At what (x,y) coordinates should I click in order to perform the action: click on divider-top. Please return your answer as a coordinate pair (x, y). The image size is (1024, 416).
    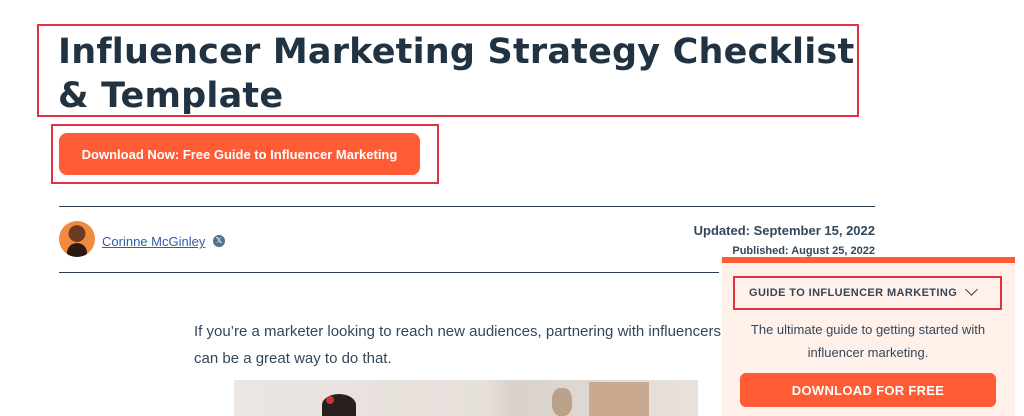
    Looking at the image, I should click on (467, 206).